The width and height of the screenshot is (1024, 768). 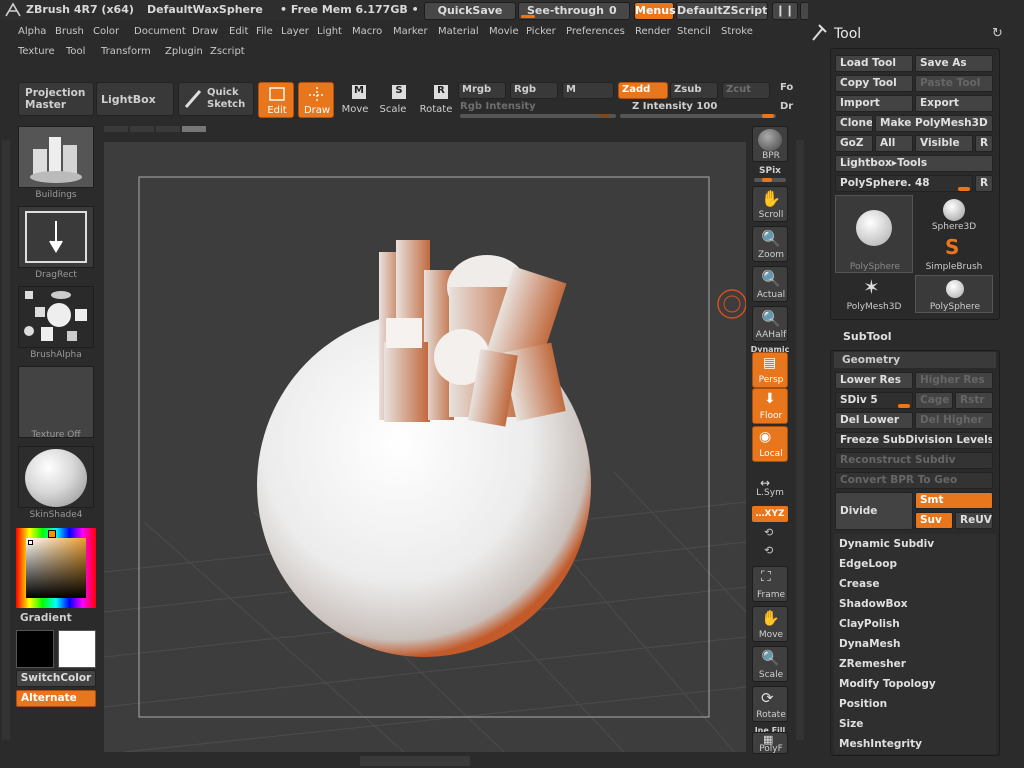 I want to click on visible-button: Visible, so click(x=944, y=143).